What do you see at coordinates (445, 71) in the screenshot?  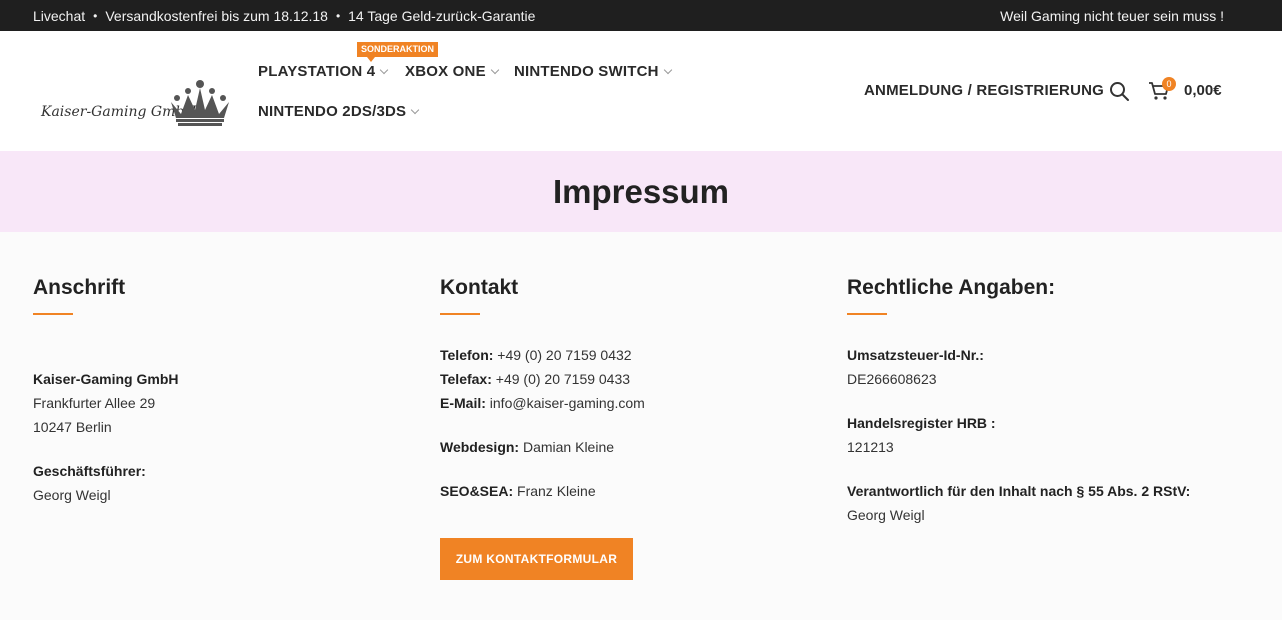 I see `nav-label: XBOX ONE` at bounding box center [445, 71].